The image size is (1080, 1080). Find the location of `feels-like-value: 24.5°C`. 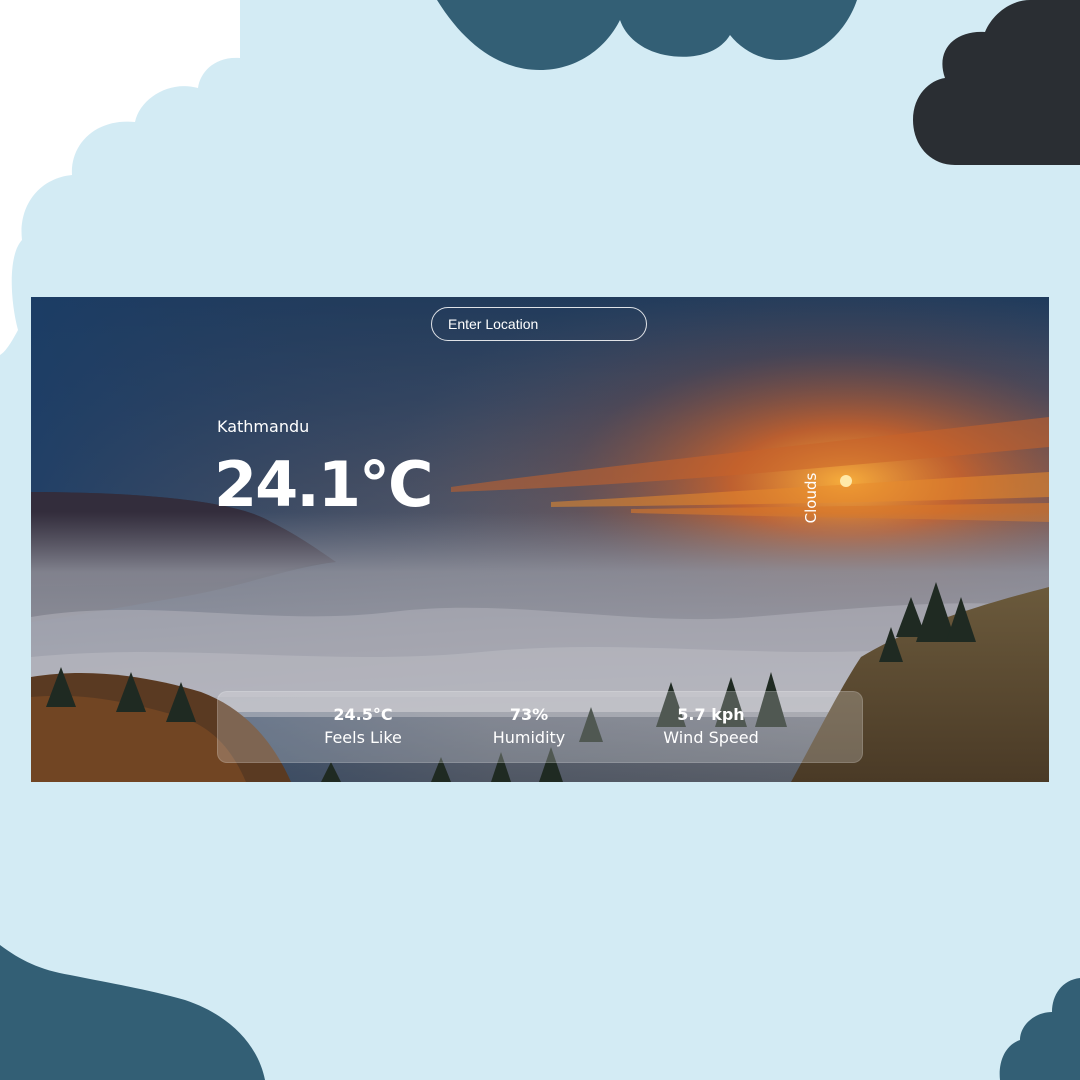

feels-like-value: 24.5°C is located at coordinates (363, 714).